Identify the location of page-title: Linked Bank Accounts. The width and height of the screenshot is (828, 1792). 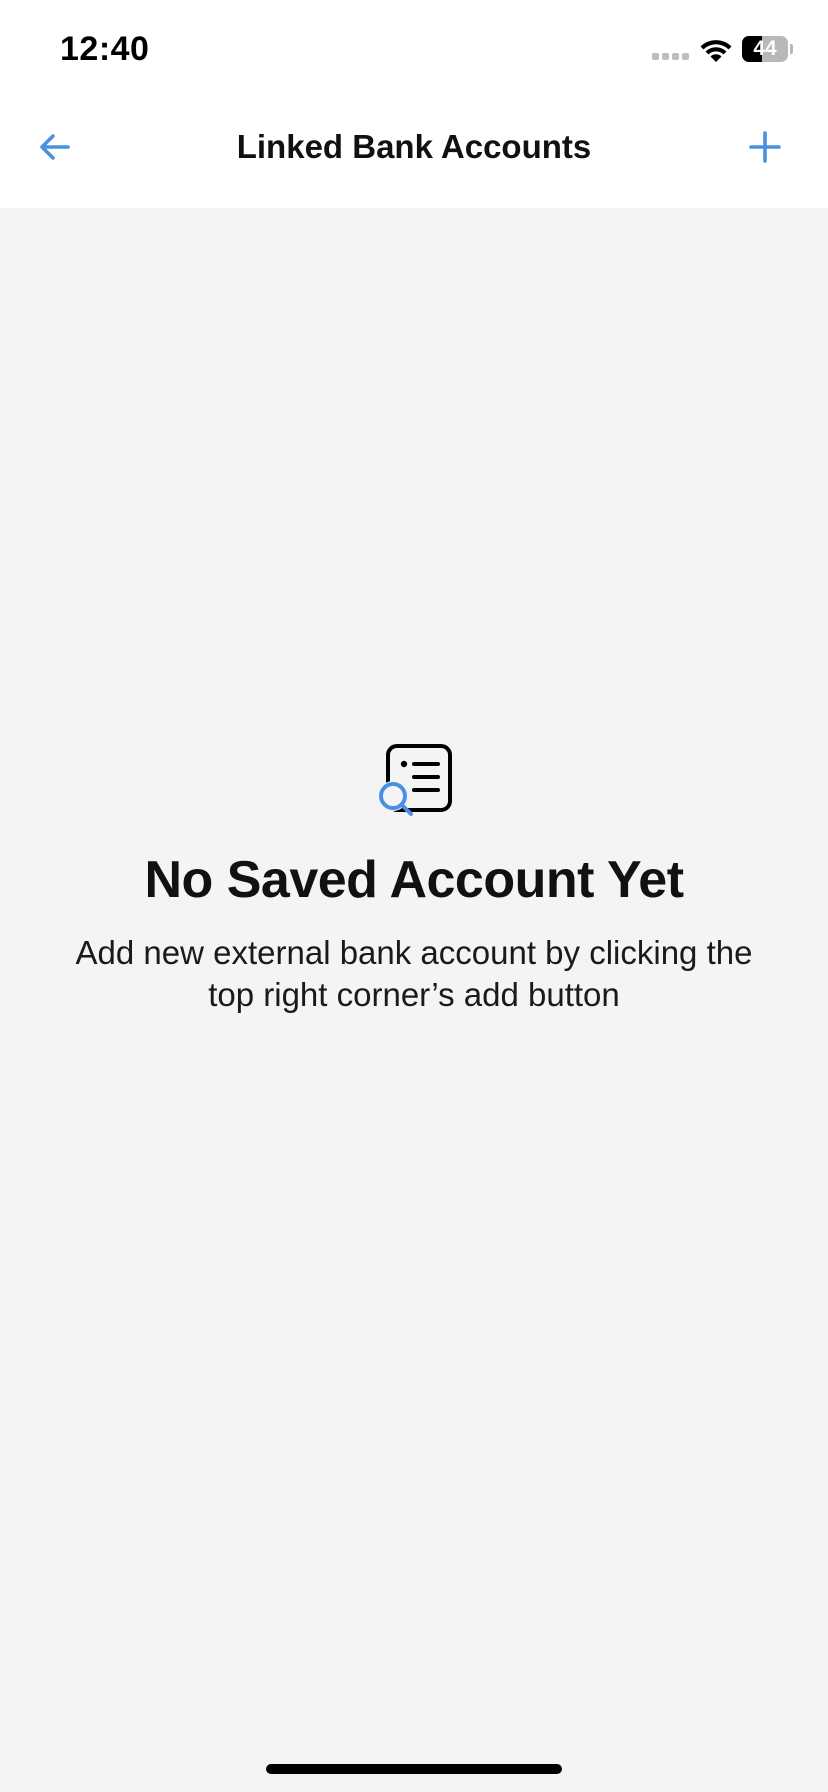
(414, 146).